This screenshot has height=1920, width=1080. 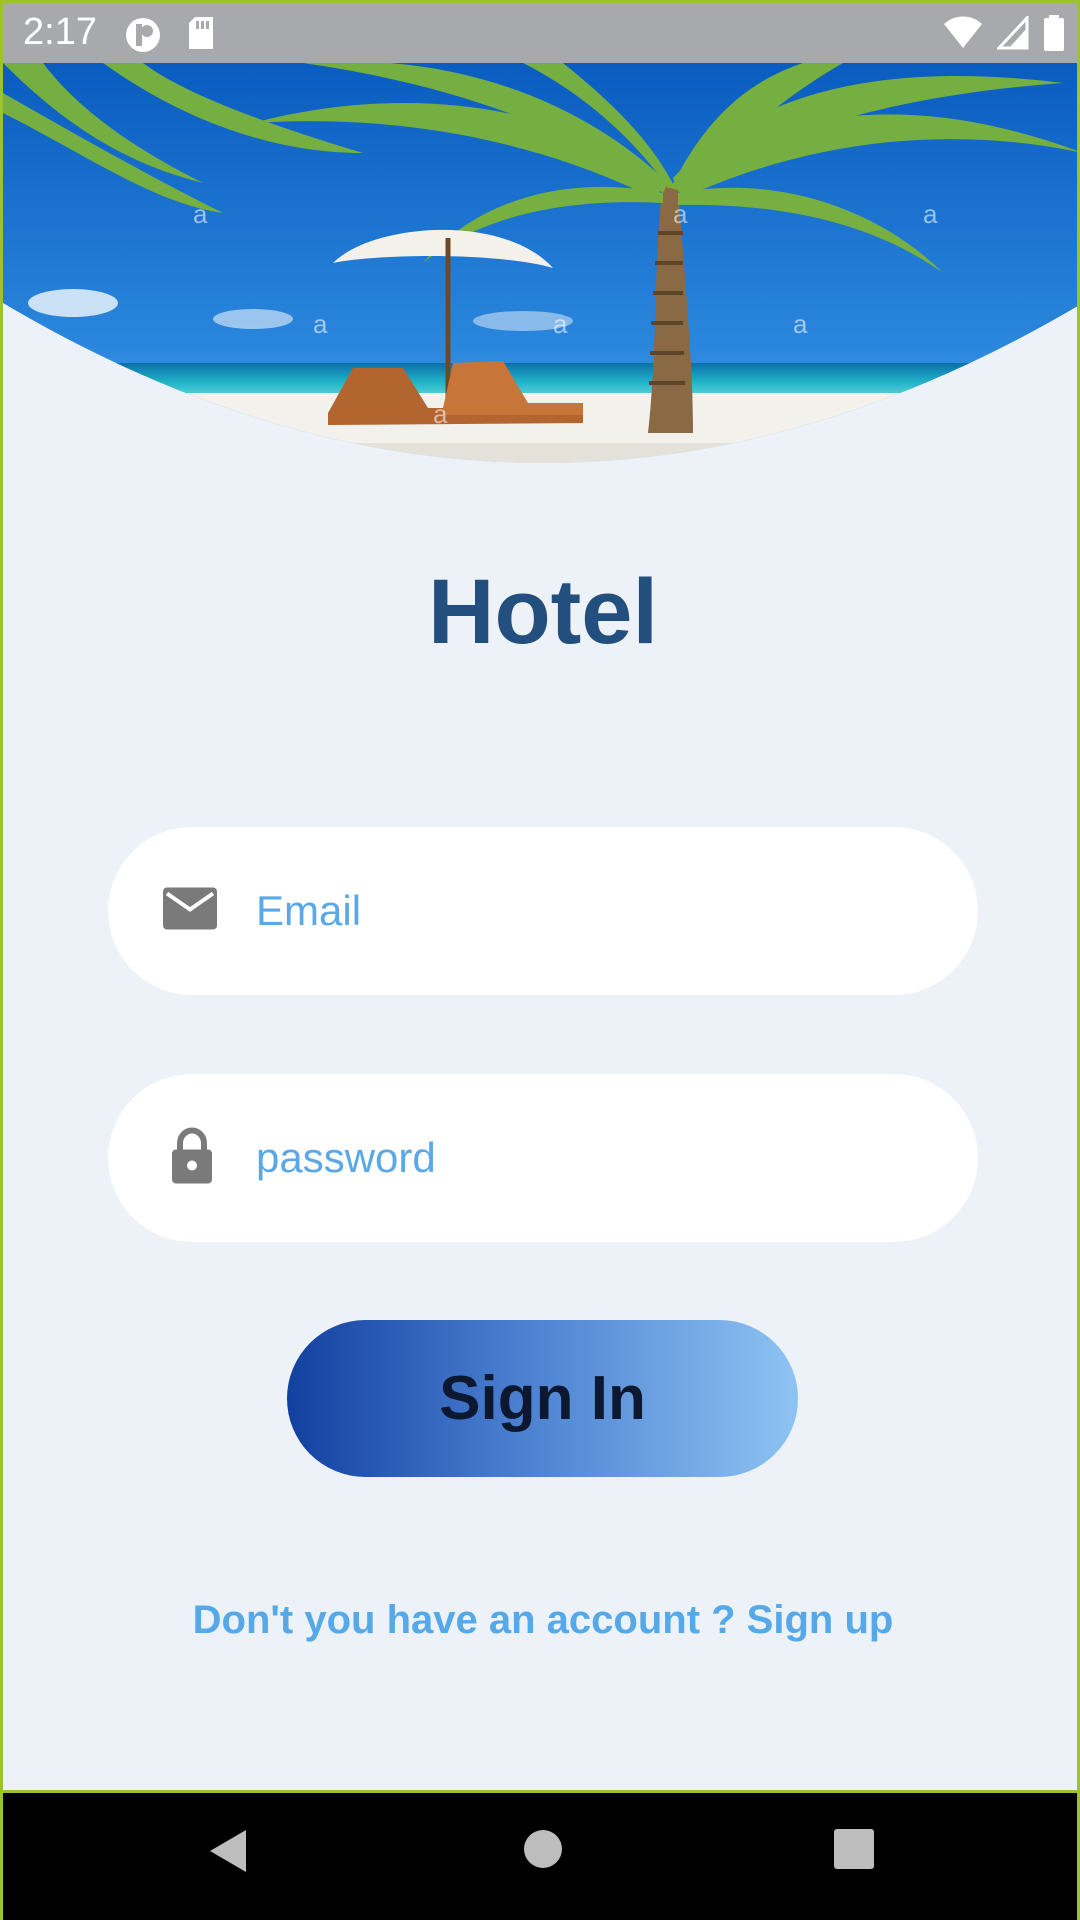 What do you see at coordinates (143, 37) in the screenshot?
I see `app-notification-icon` at bounding box center [143, 37].